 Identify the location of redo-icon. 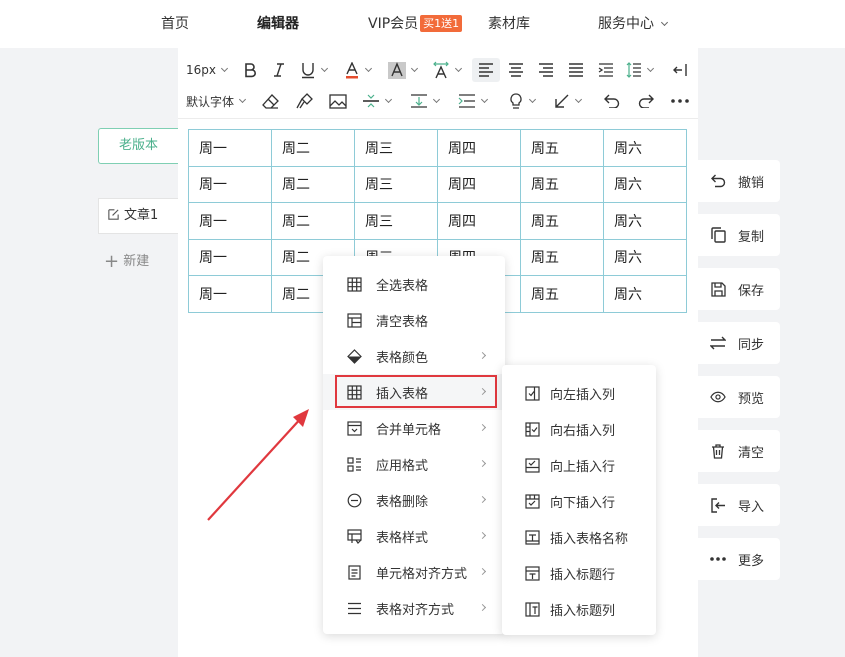
(646, 101).